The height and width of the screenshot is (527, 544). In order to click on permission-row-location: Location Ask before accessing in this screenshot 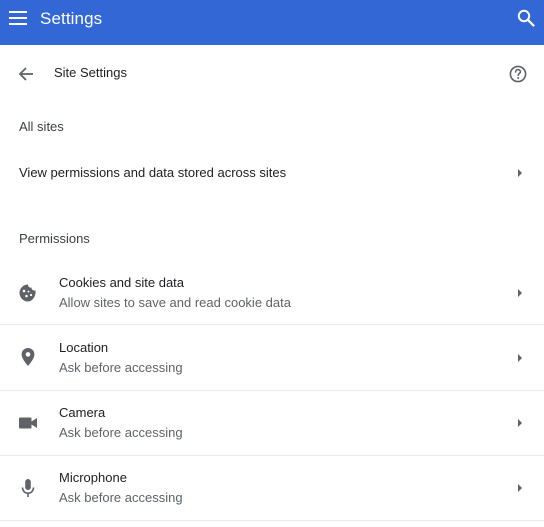, I will do `click(272, 357)`.